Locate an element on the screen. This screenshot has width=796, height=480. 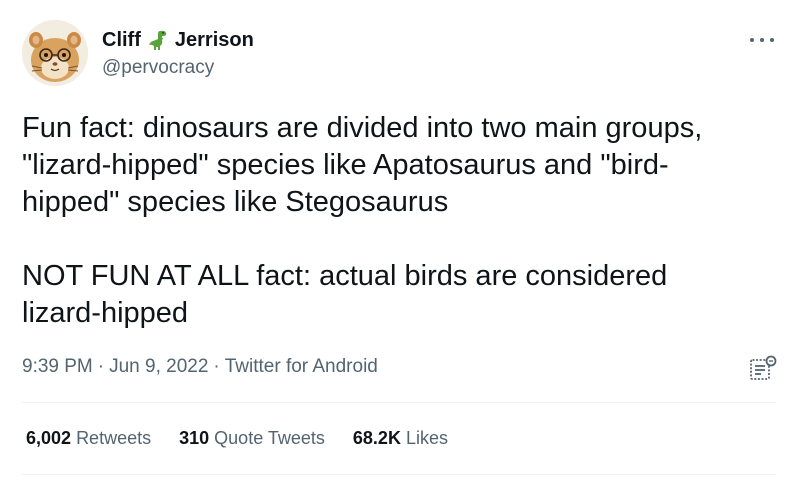
avatar is located at coordinates (55, 53).